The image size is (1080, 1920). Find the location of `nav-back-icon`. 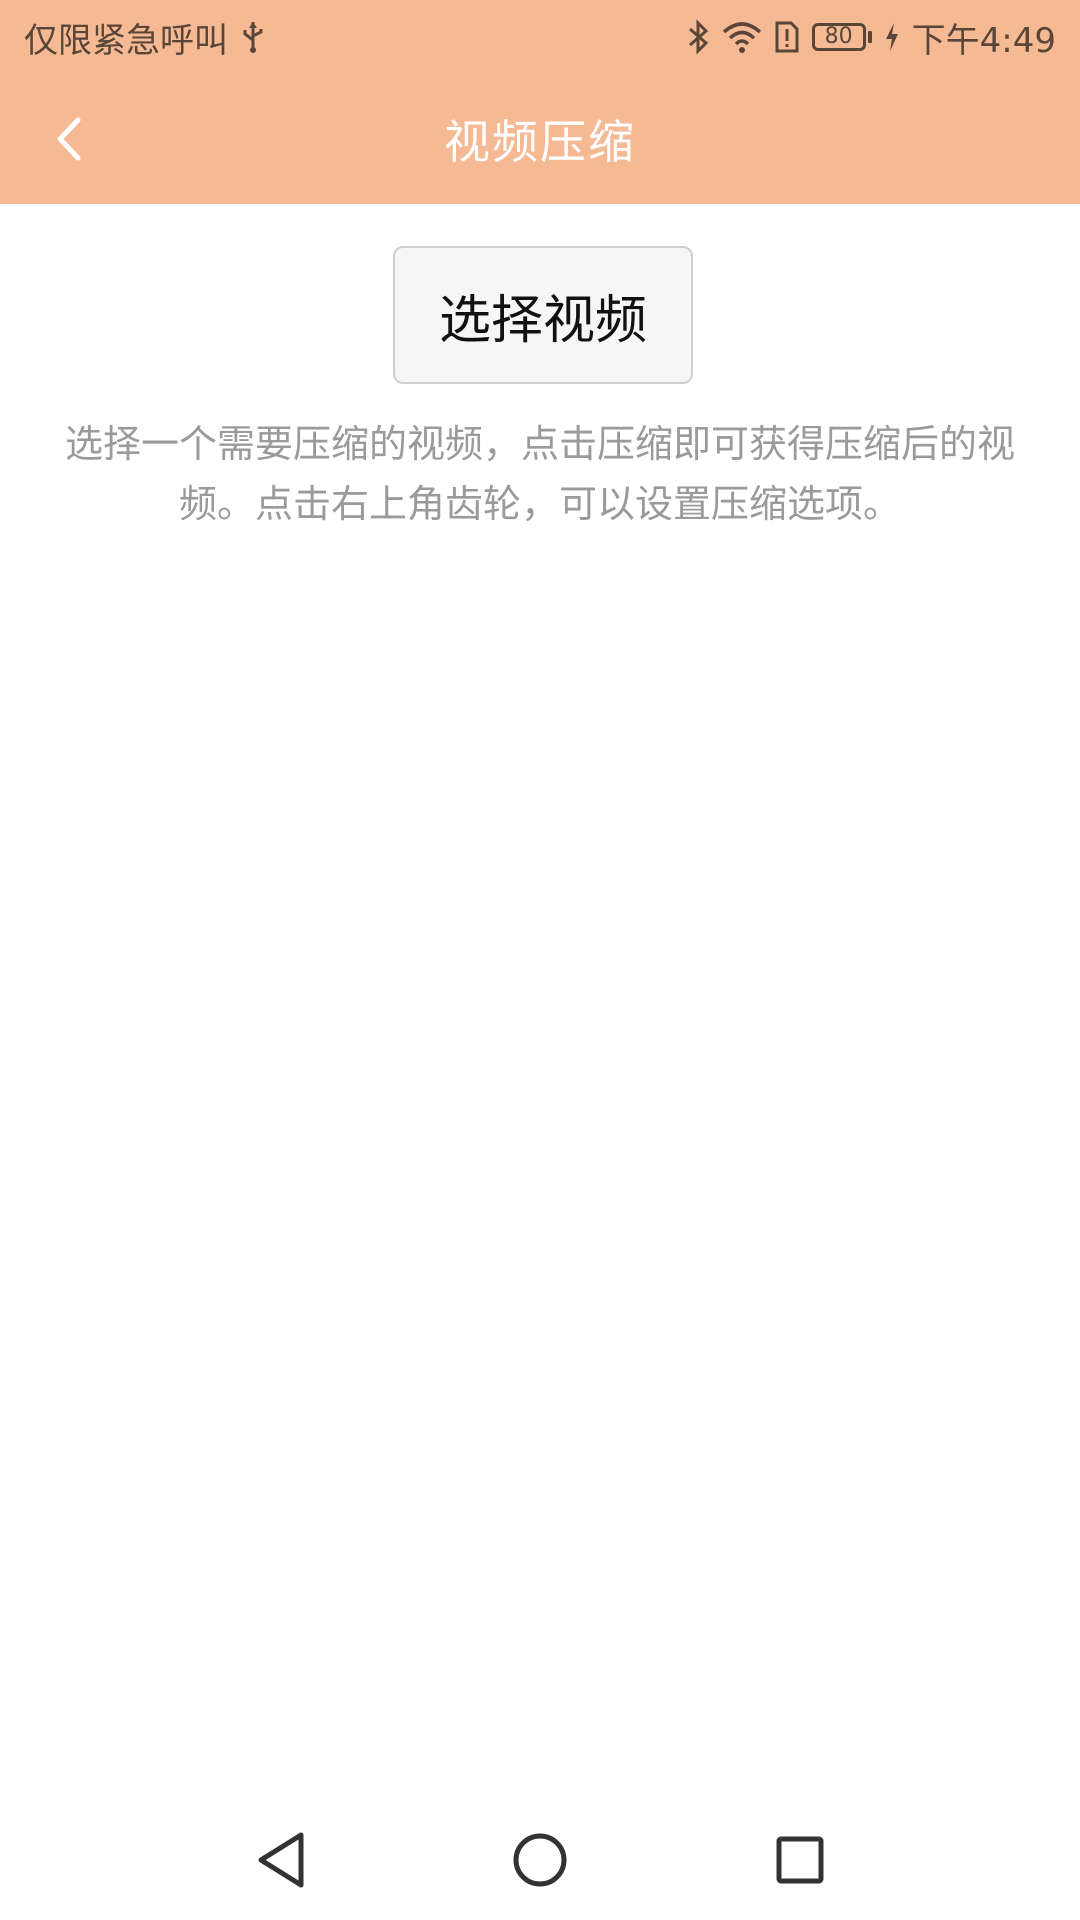

nav-back-icon is located at coordinates (281, 1860).